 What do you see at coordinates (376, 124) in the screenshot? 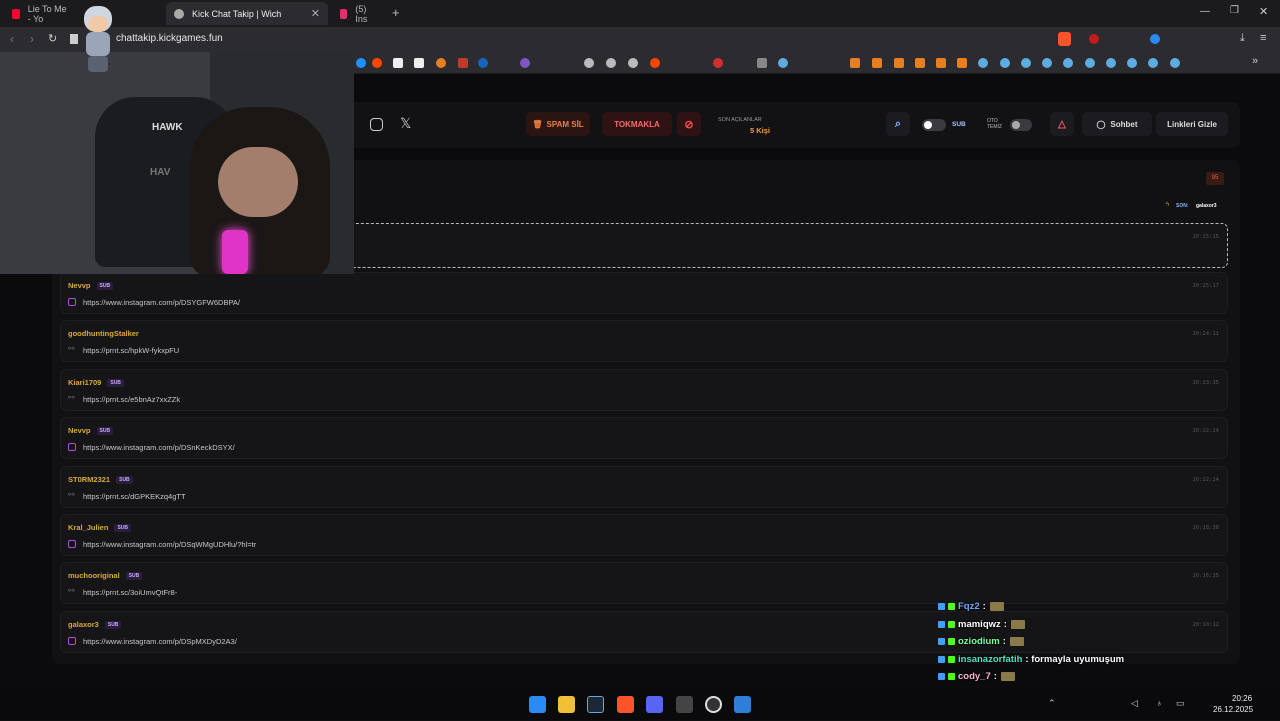
I see `instagram-icon` at bounding box center [376, 124].